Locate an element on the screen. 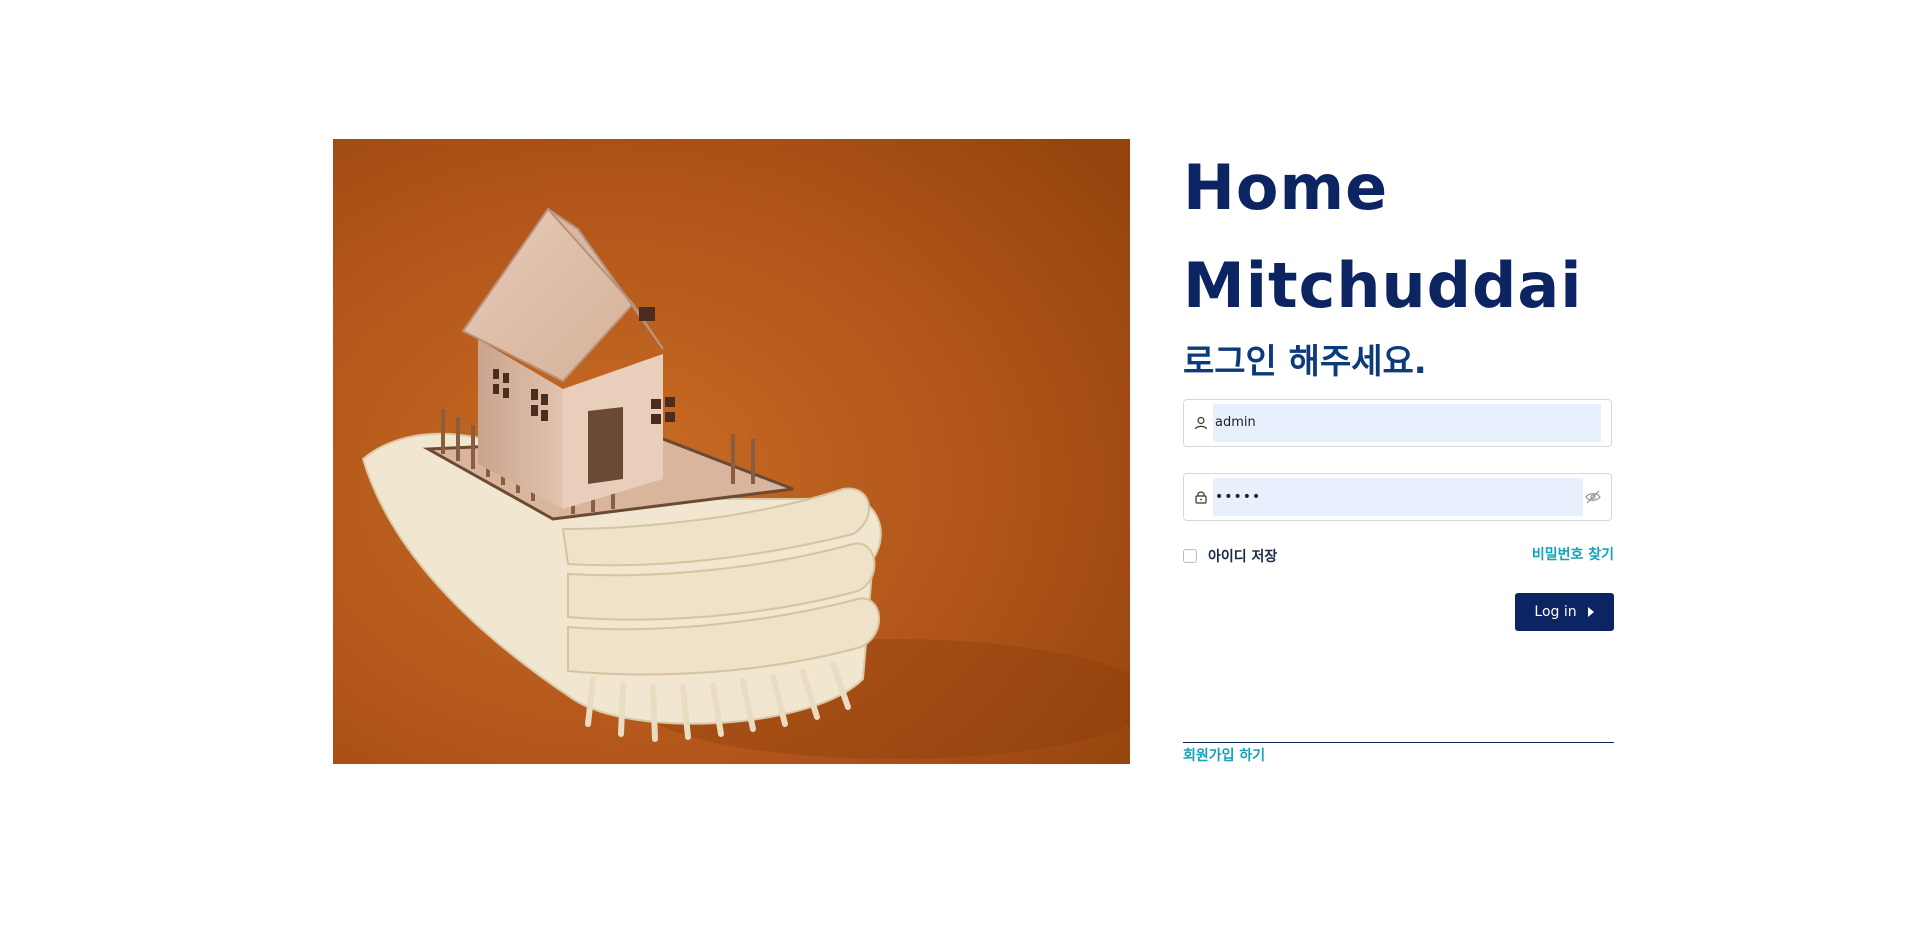  password-field: ••••• is located at coordinates (1397, 497).